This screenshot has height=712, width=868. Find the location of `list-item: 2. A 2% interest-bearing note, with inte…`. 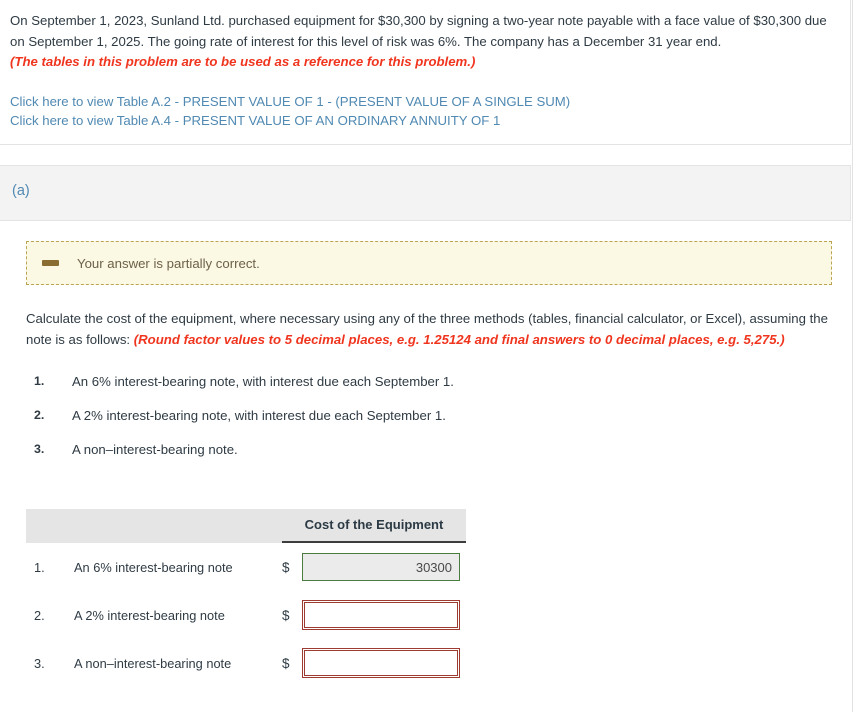

list-item: 2. A 2% interest-bearing note, with inte… is located at coordinates (410, 425).